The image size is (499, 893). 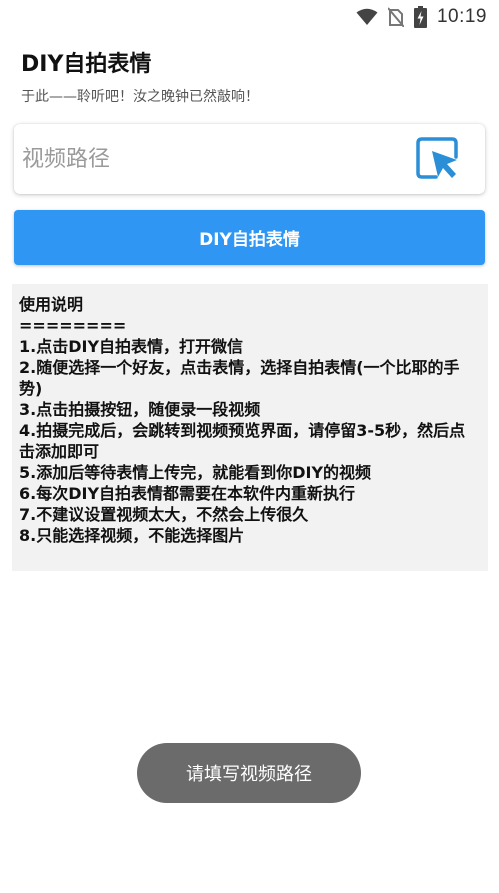 I want to click on instruction-line: 3.点击拍摄按钮，随便录一段视频, so click(x=140, y=409).